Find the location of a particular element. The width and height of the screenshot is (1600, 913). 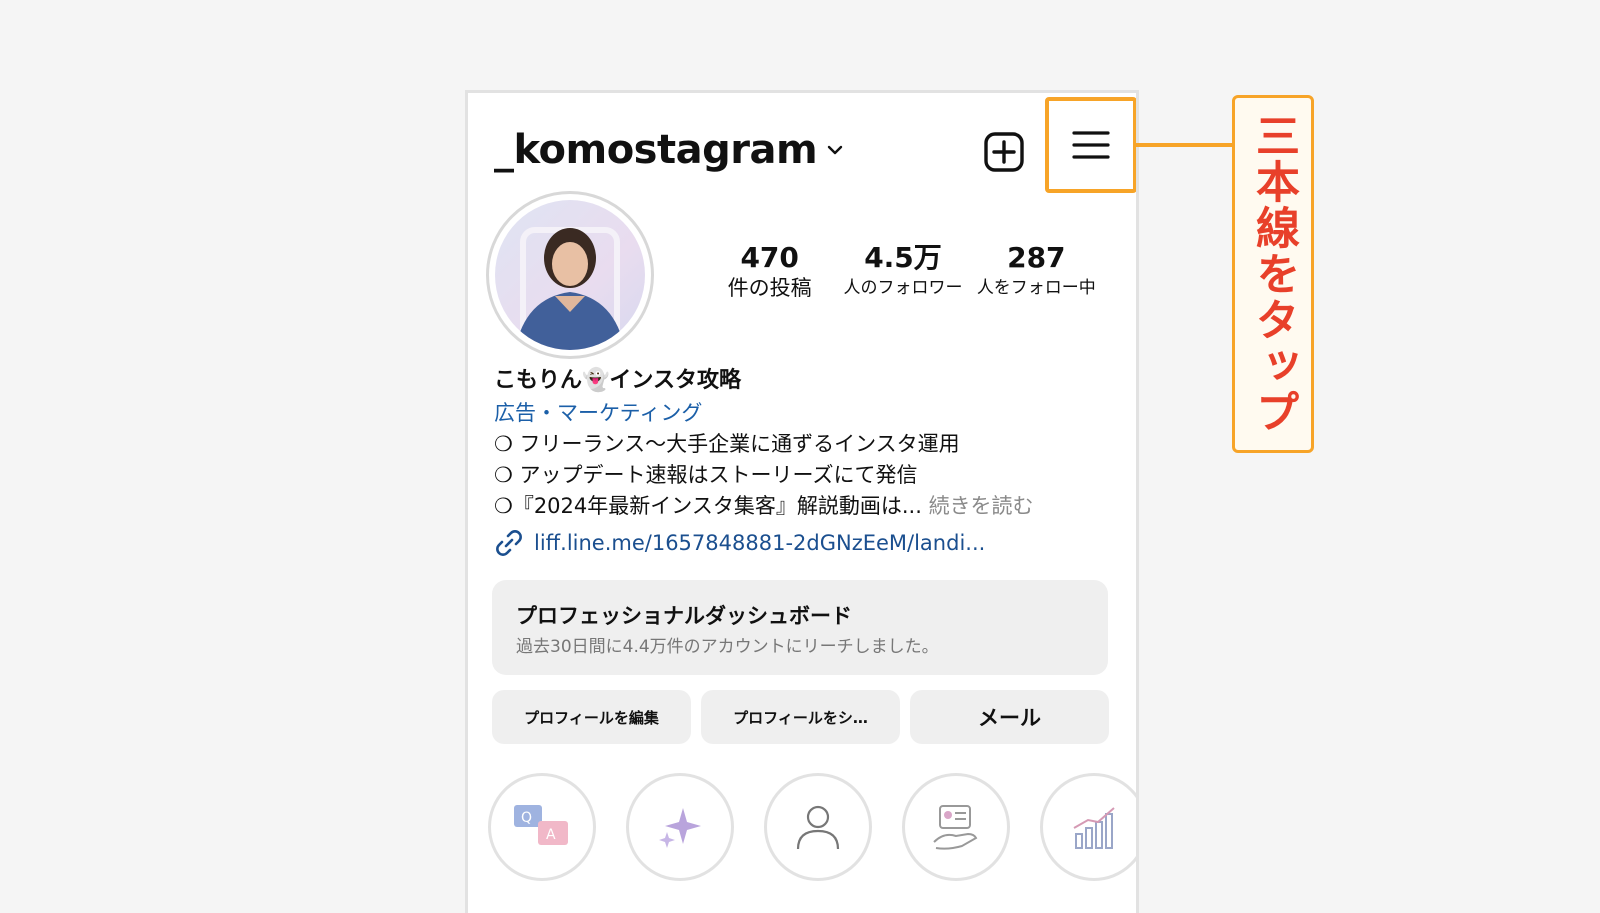

id-card-hand-icon is located at coordinates (955, 827).